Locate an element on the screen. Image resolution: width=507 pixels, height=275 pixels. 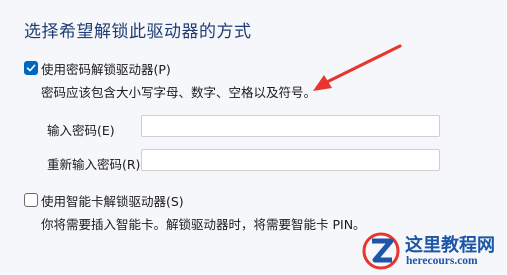
reenter-password-input is located at coordinates (290, 160).